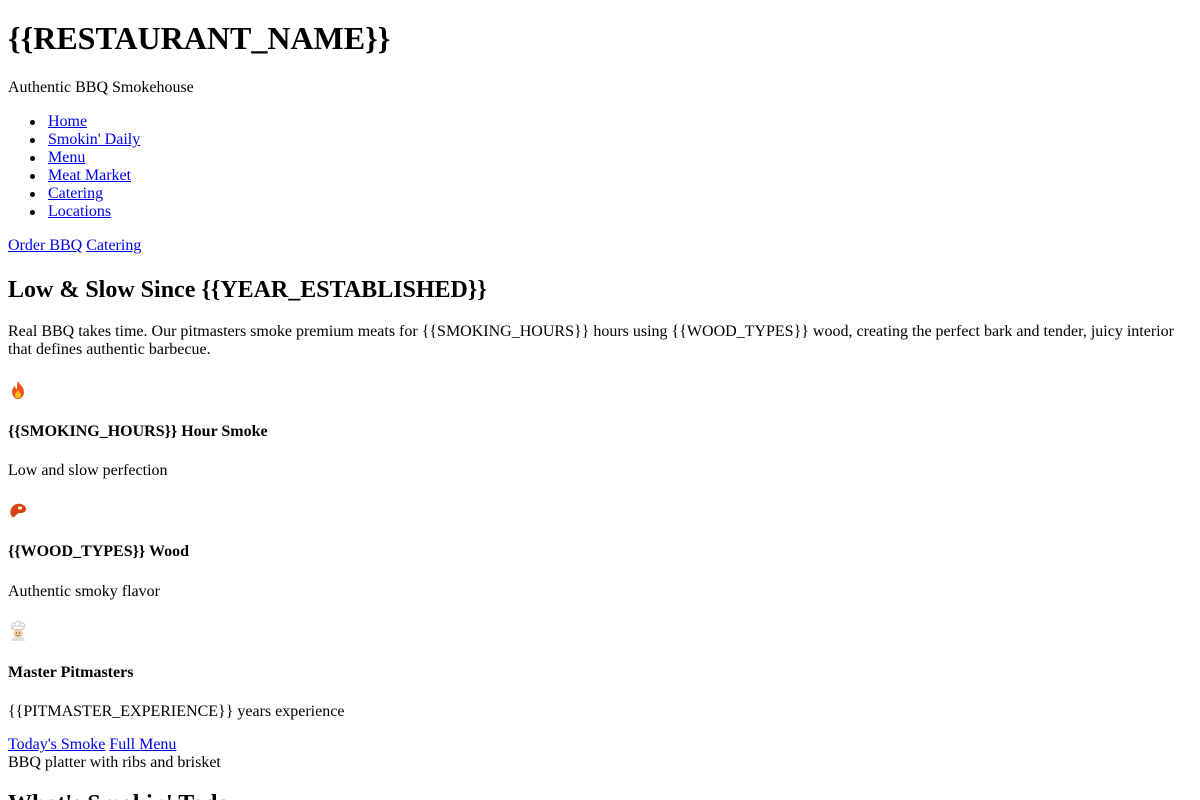 The image size is (1200, 800). What do you see at coordinates (114, 762) in the screenshot?
I see `hero-image: BBQ platter with ribs and brisket` at bounding box center [114, 762].